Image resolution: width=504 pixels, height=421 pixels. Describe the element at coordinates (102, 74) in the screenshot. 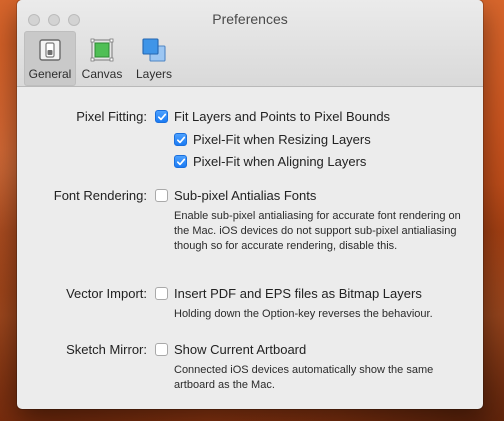

I see `tab-canvas-label: Canvas` at that location.